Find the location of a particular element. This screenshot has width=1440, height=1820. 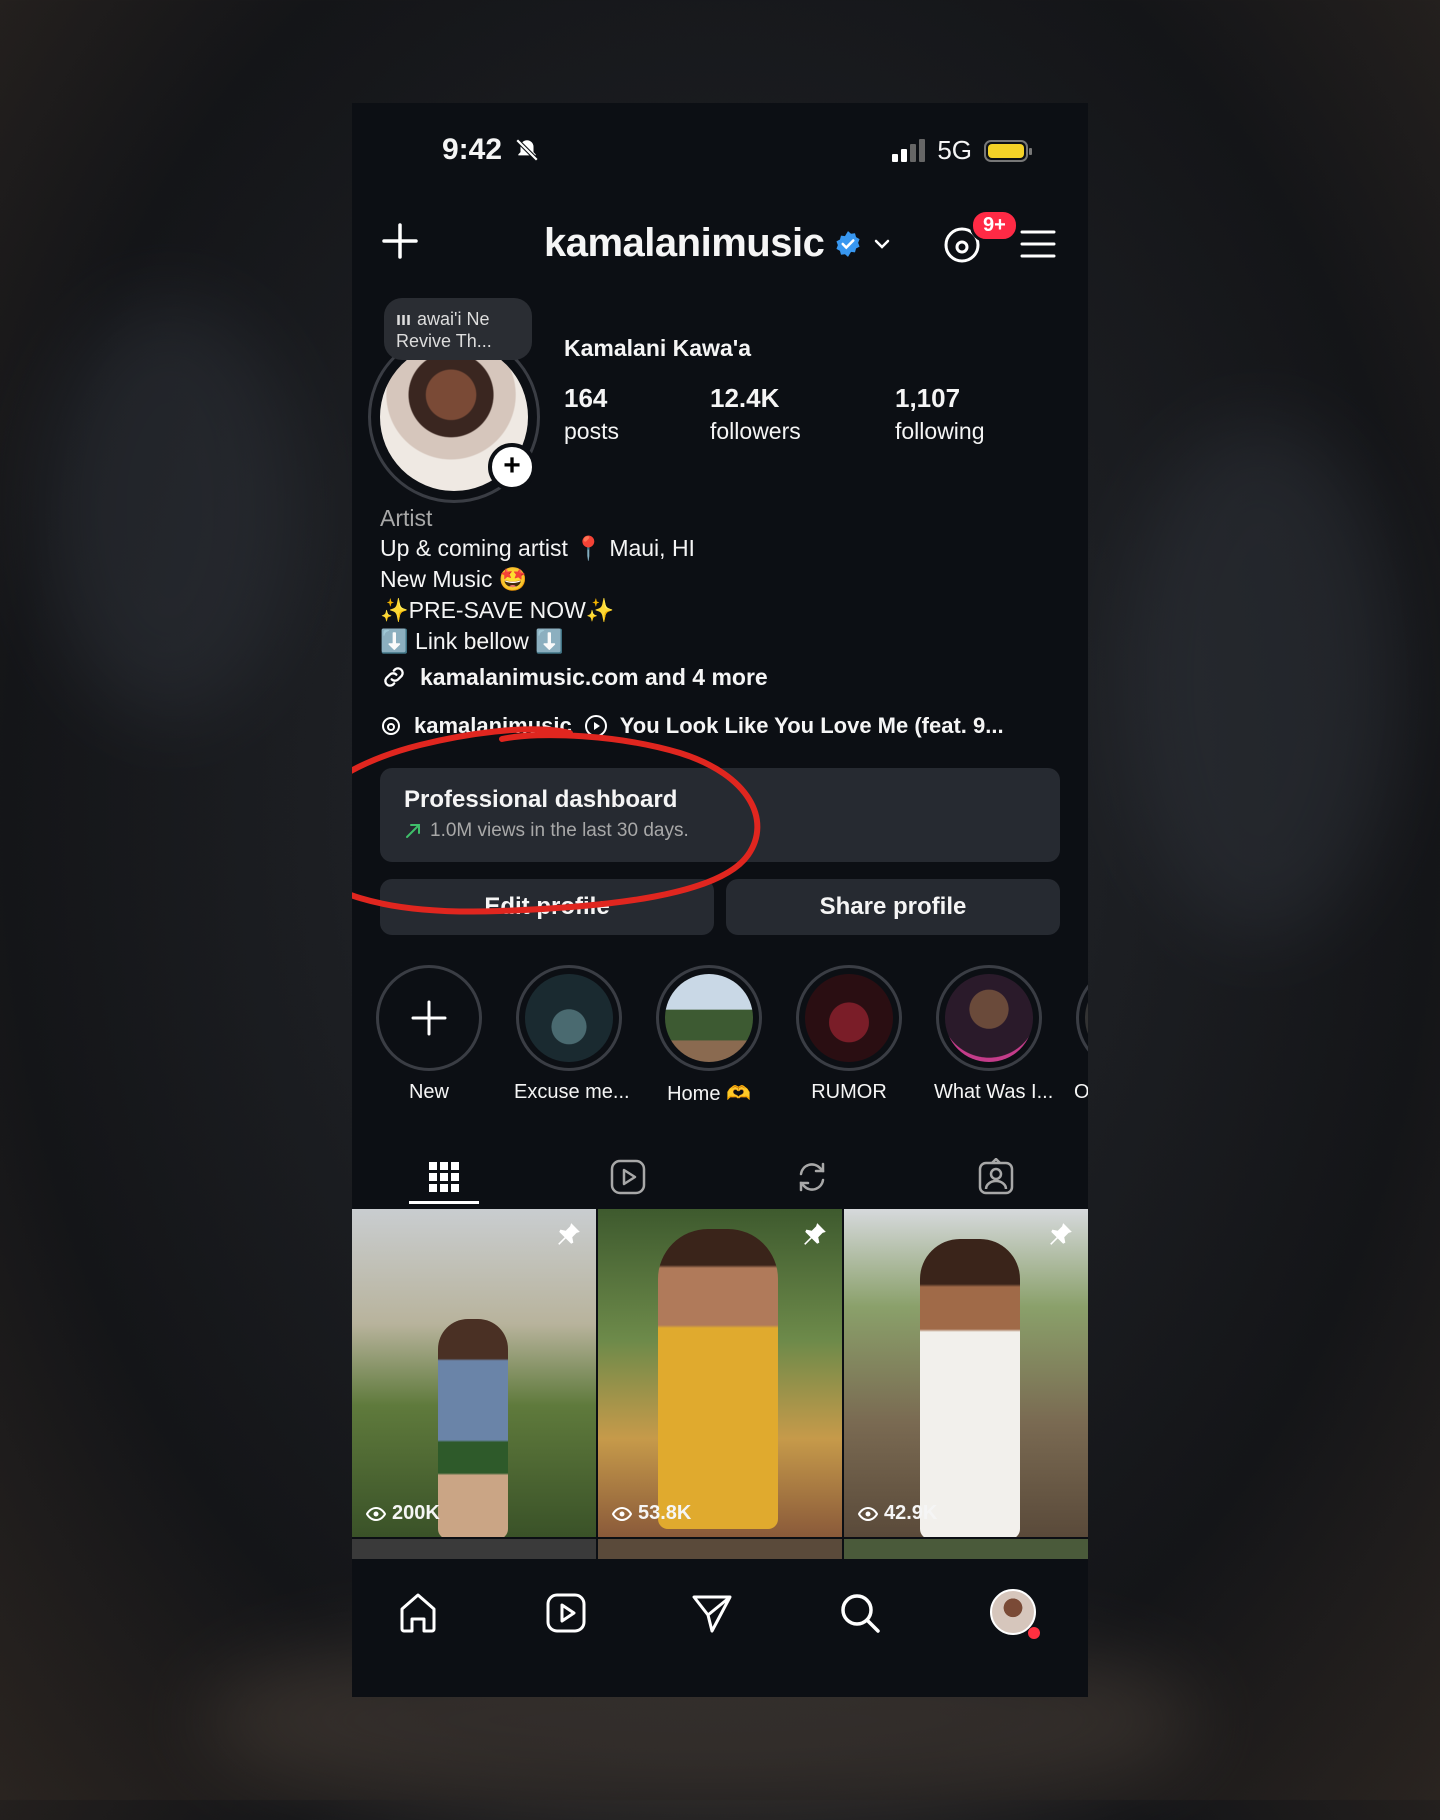

stat-value: 1,107 is located at coordinates (928, 398).